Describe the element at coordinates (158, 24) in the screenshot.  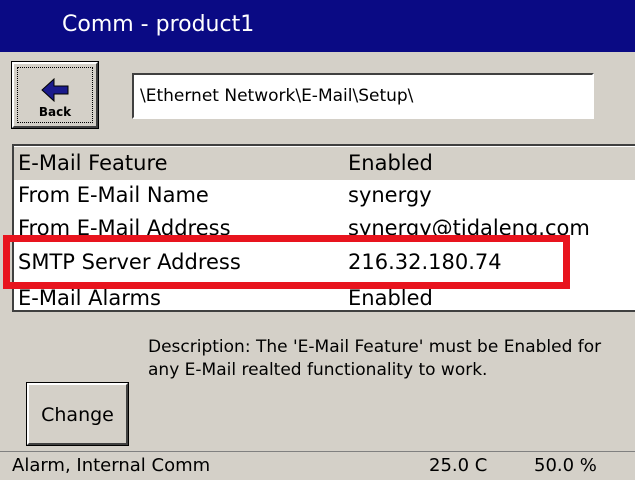
I see `window-title: Comm - product1` at that location.